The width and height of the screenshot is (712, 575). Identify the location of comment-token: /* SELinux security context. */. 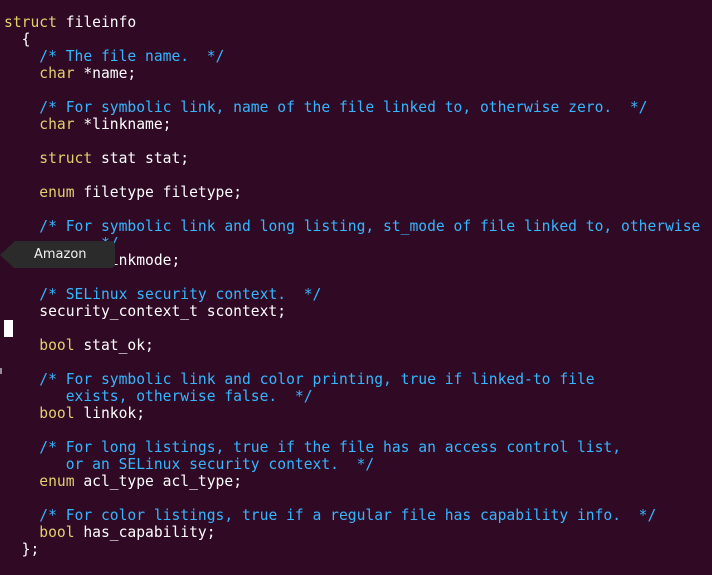
(180, 294).